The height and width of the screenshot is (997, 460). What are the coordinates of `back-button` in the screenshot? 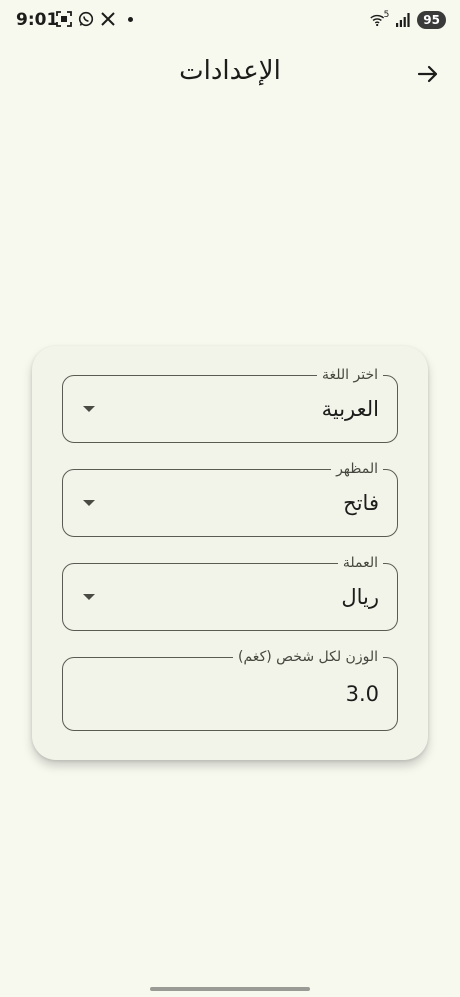 It's located at (428, 74).